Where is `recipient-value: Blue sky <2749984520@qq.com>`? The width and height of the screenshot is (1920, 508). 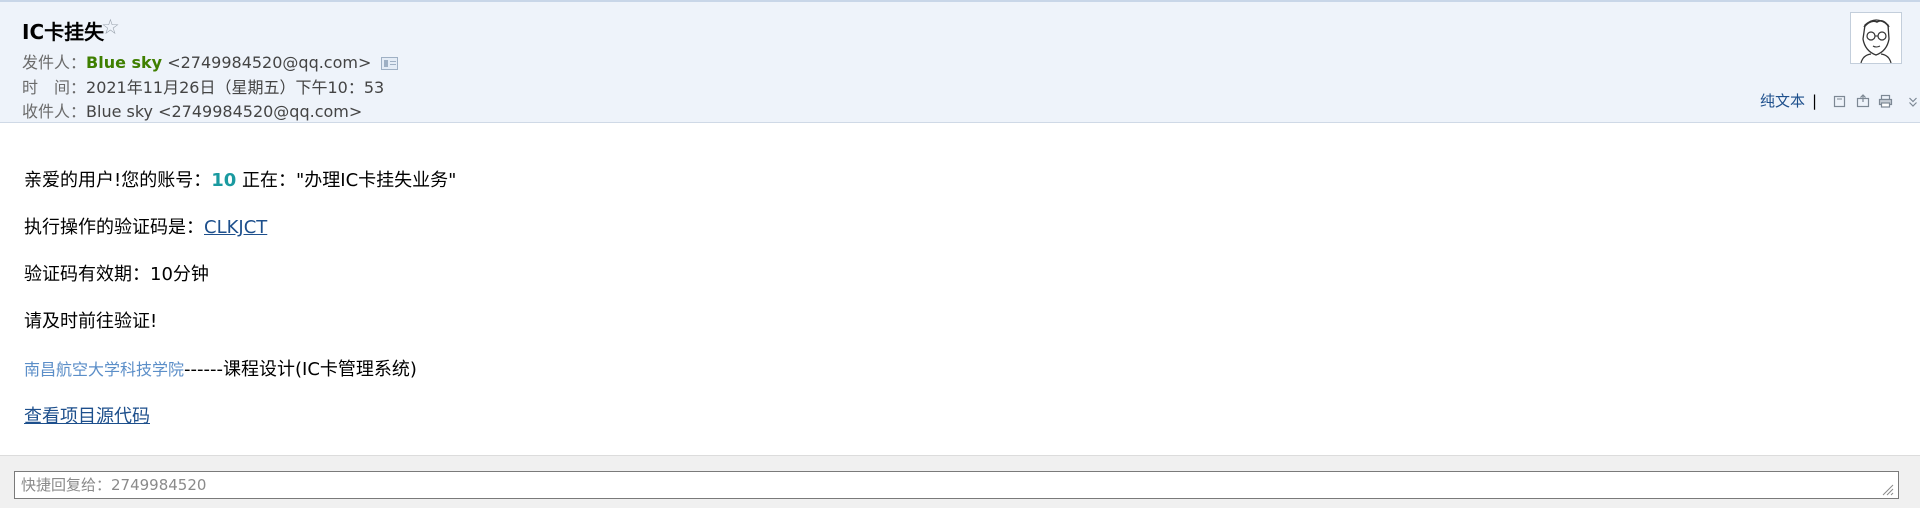 recipient-value: Blue sky <2749984520@qq.com> is located at coordinates (224, 111).